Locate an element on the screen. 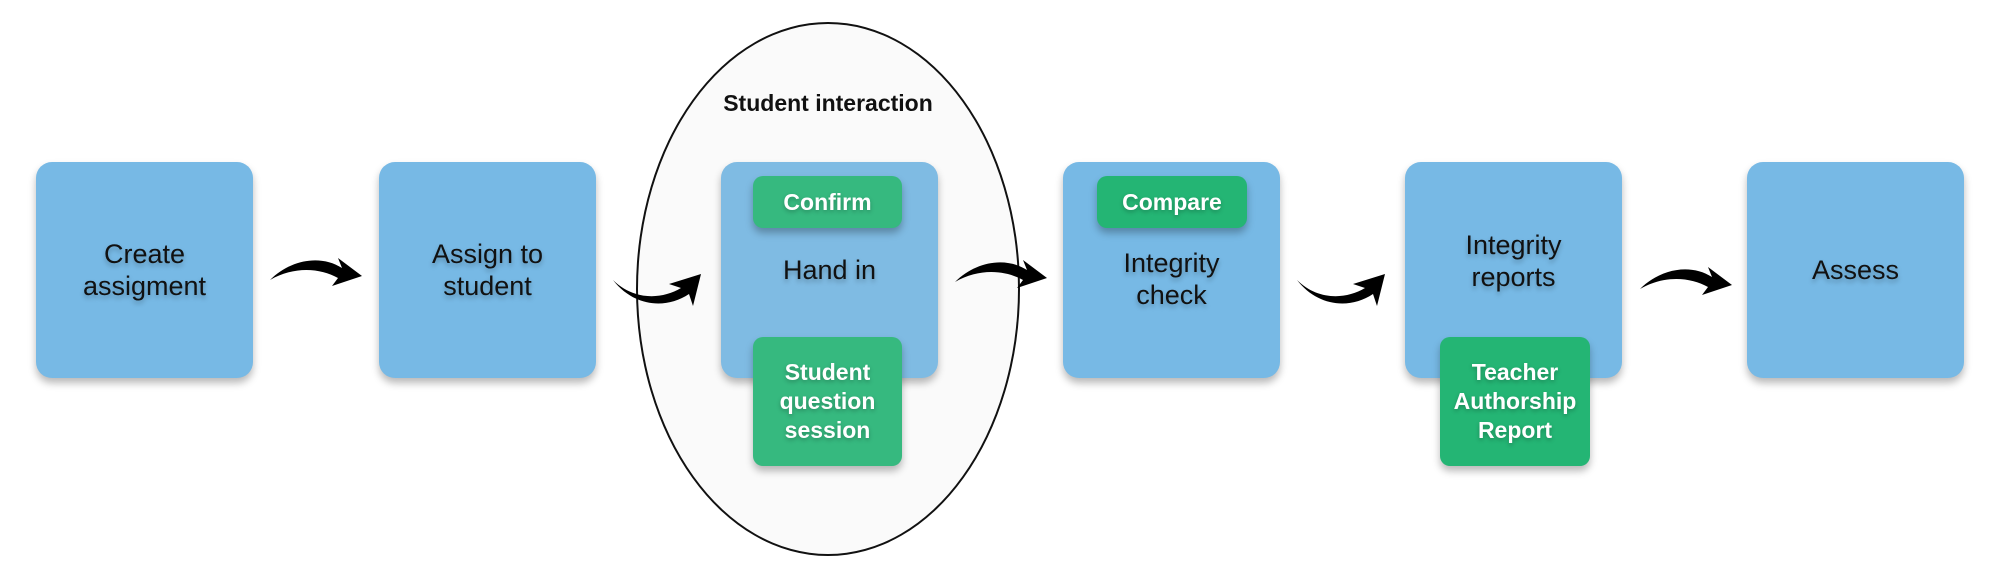  sub-step-label: Student question session is located at coordinates (827, 401).